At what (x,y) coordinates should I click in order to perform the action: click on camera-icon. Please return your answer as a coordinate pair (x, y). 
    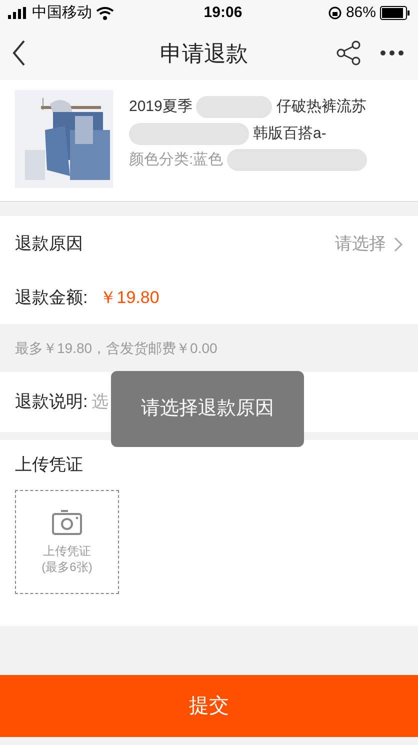
    Looking at the image, I should click on (67, 521).